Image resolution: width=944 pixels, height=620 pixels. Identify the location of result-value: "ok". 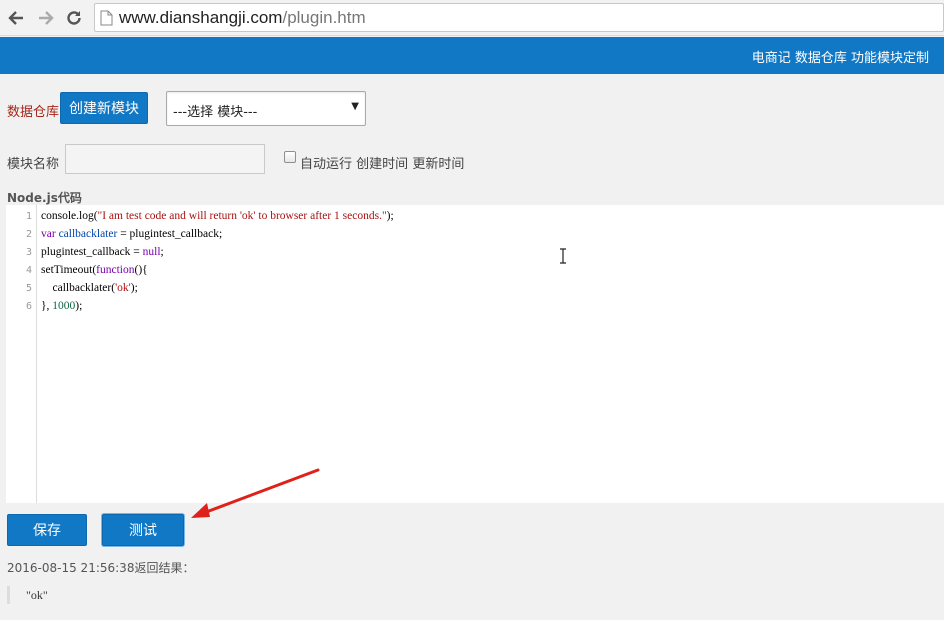
(37, 595).